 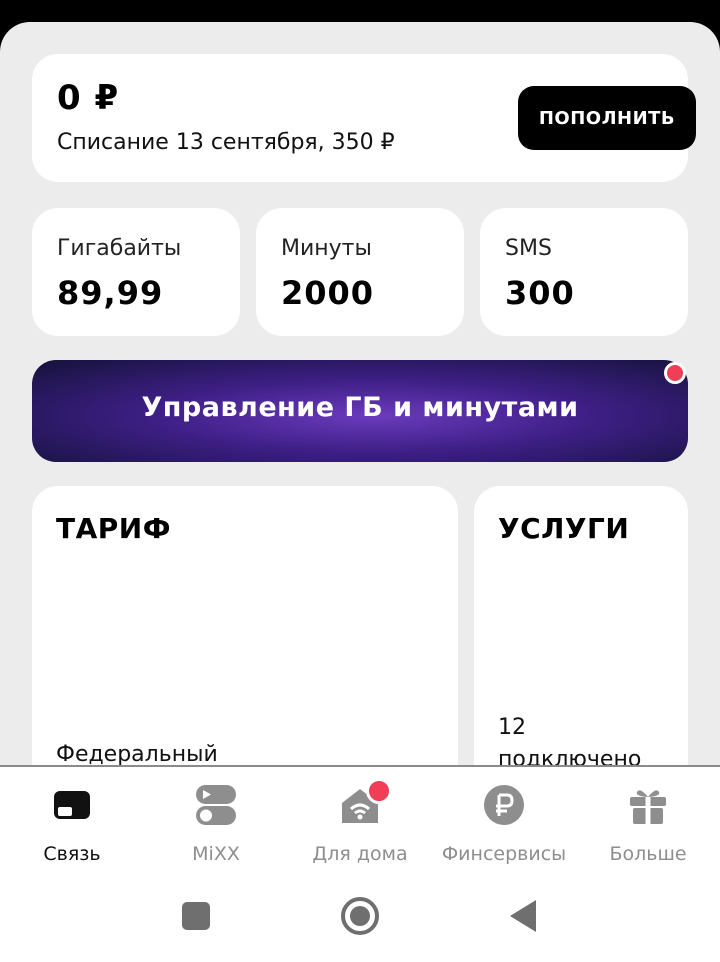 I want to click on status-bar, so click(x=360, y=11).